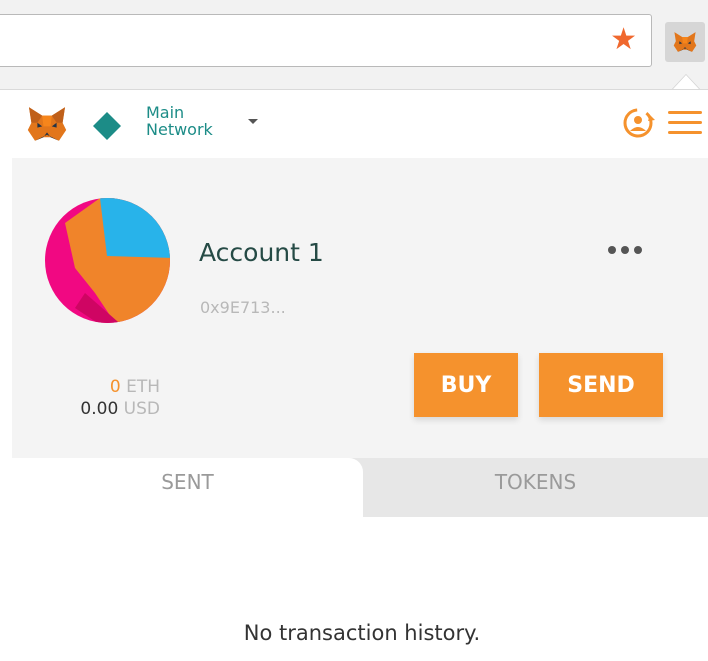  I want to click on account-switch-icon, so click(639, 123).